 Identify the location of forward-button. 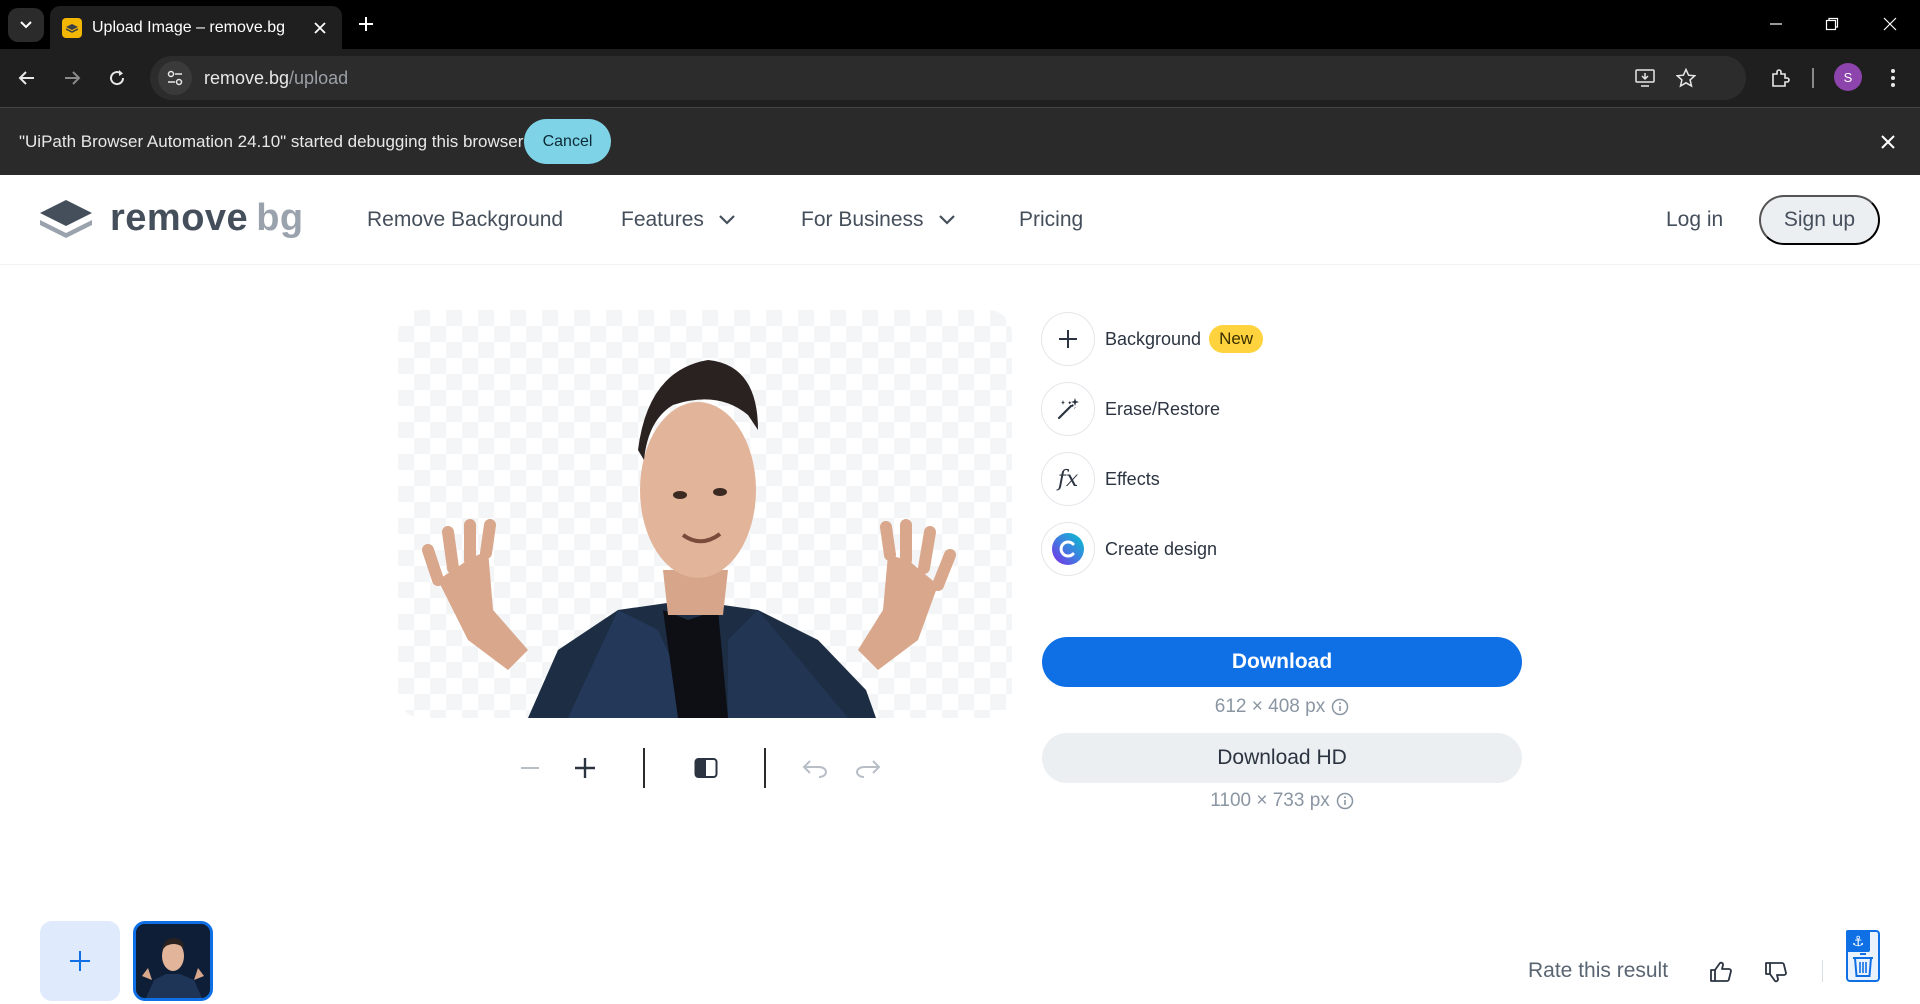
(72, 78).